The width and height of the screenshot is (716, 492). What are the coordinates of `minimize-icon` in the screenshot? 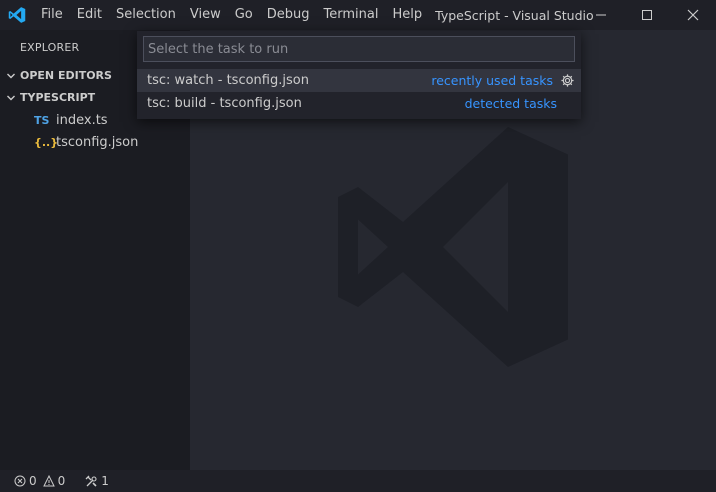 It's located at (601, 15).